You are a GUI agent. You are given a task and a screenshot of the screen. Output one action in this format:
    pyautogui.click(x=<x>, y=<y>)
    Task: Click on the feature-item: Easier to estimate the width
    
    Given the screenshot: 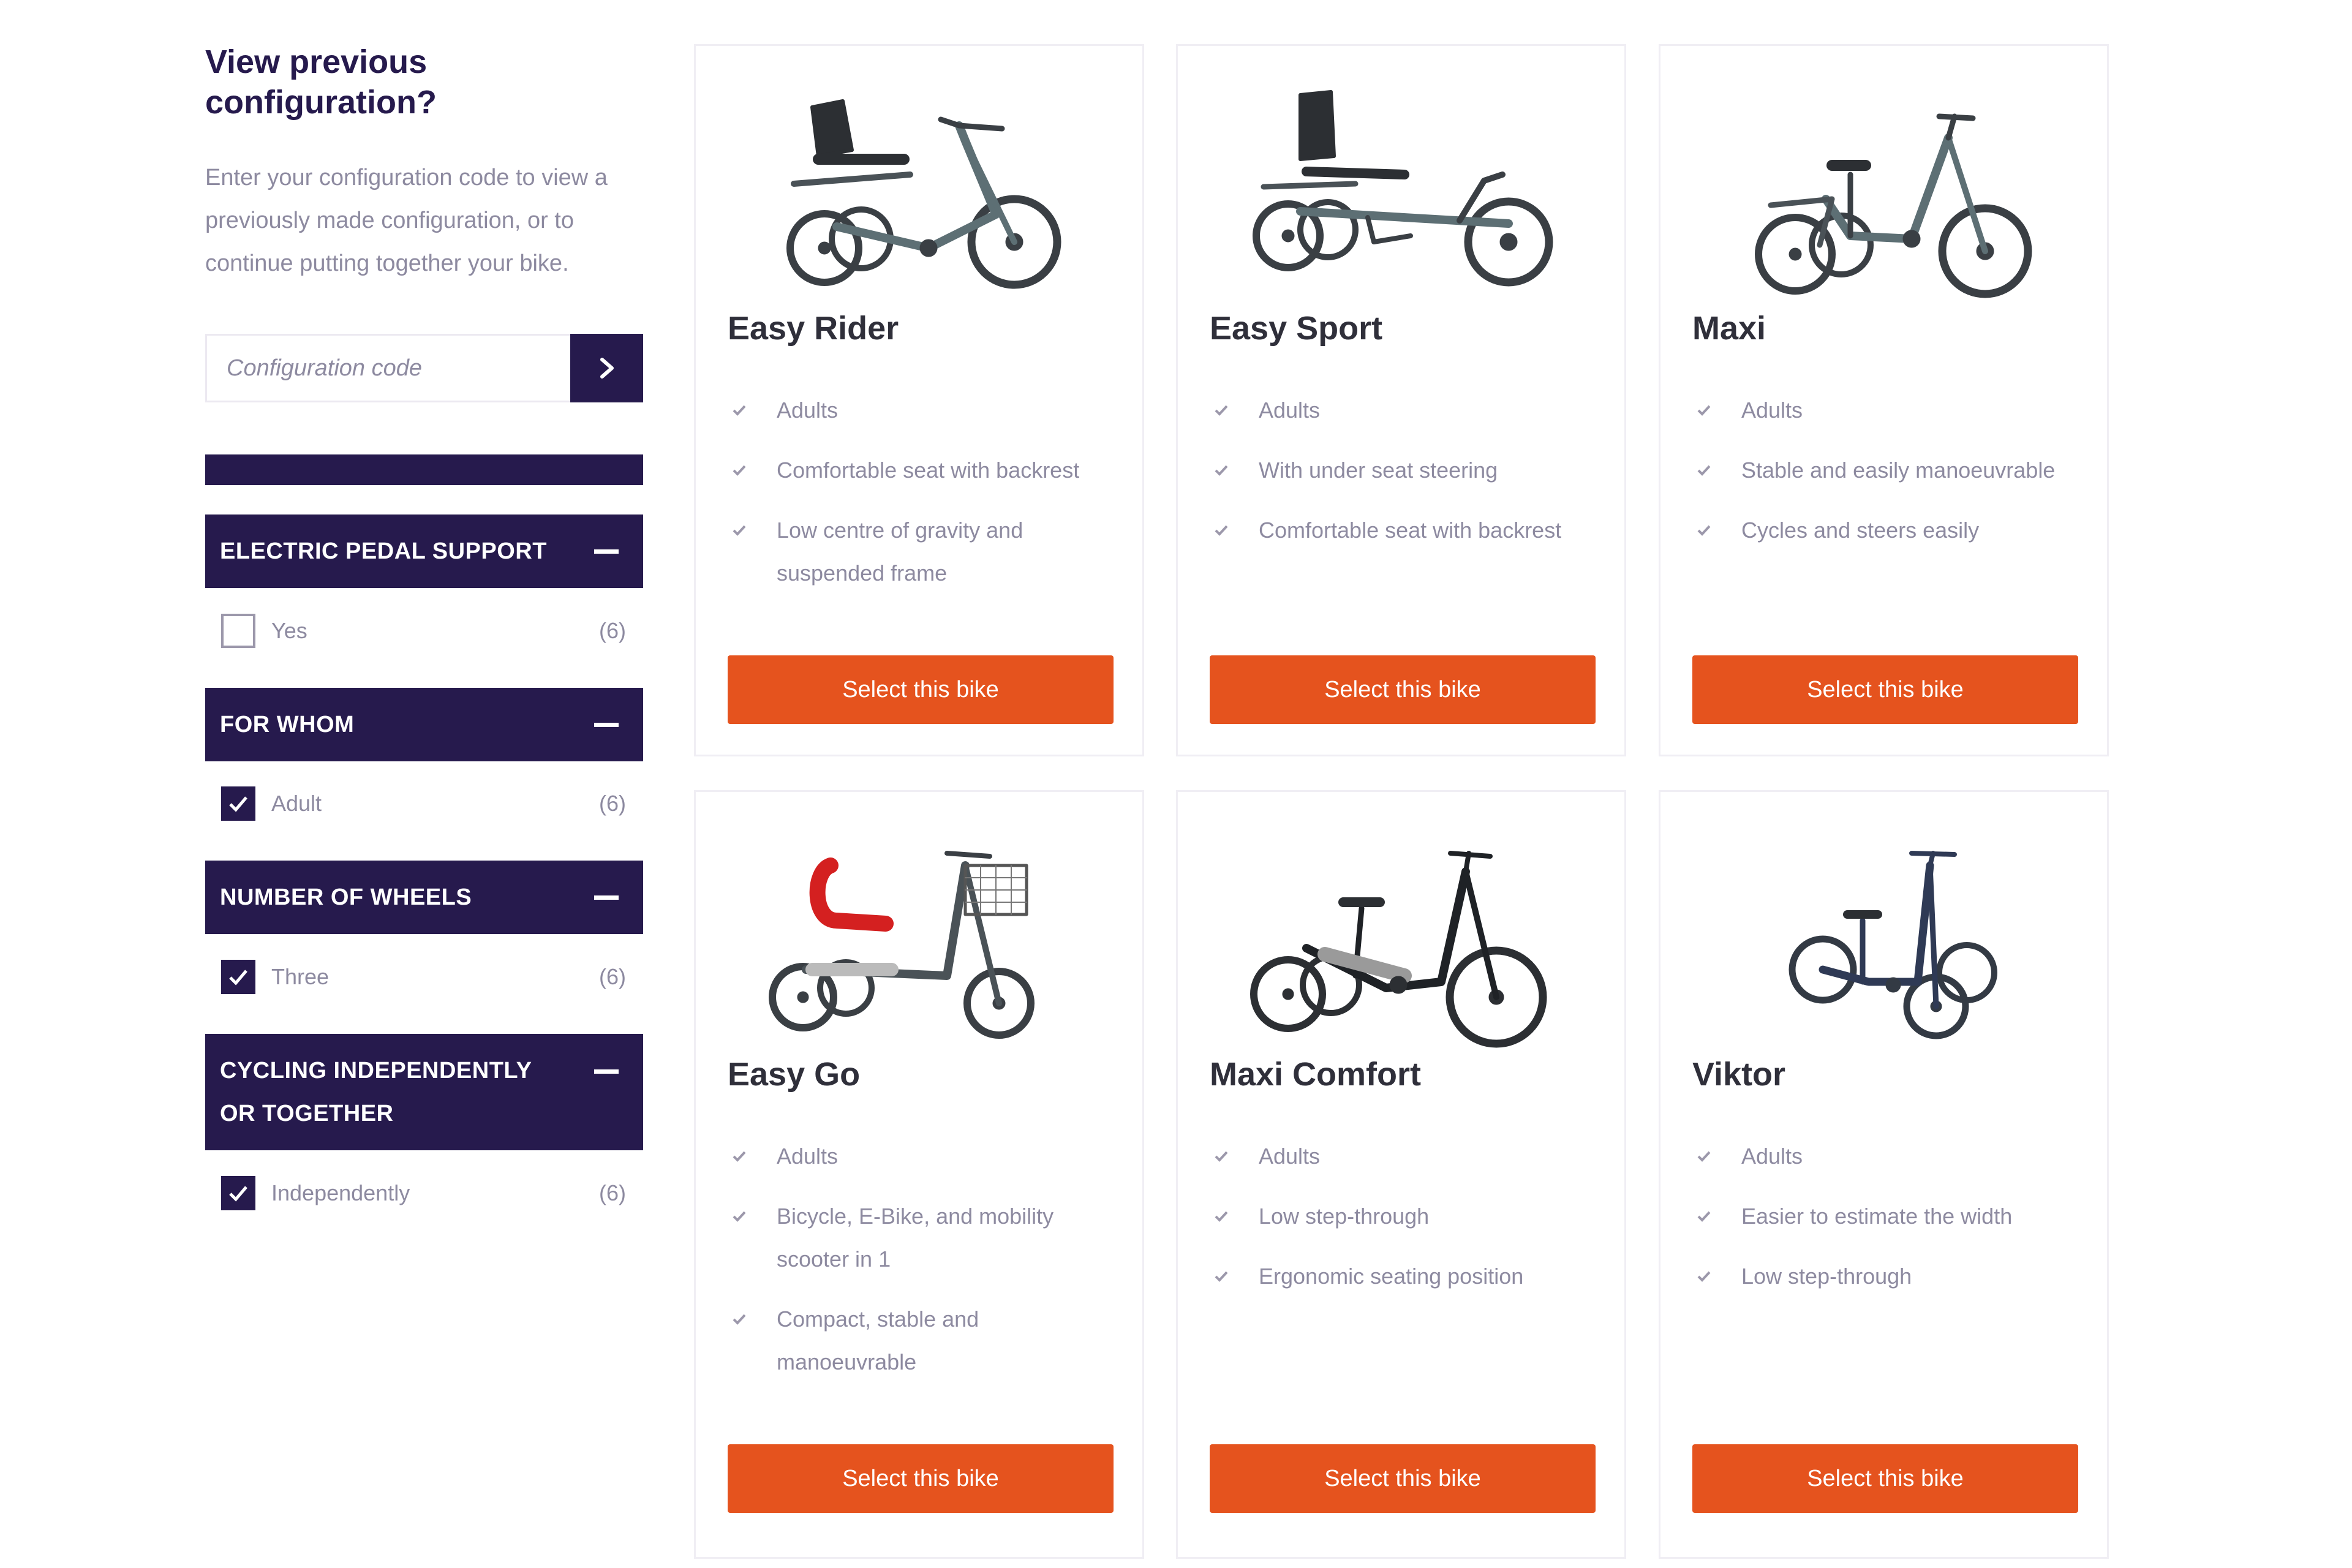 What is the action you would take?
    pyautogui.click(x=1888, y=1216)
    